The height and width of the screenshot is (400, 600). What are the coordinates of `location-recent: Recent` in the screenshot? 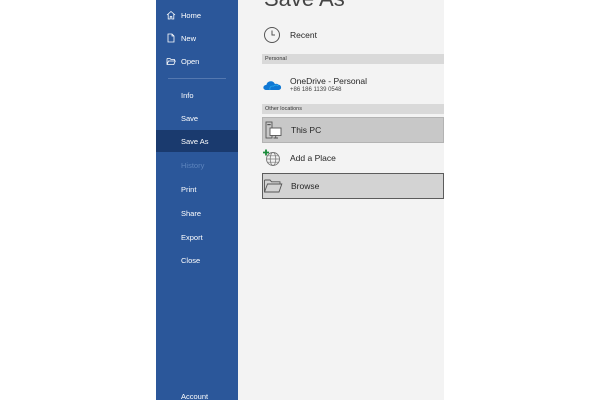 It's located at (353, 35).